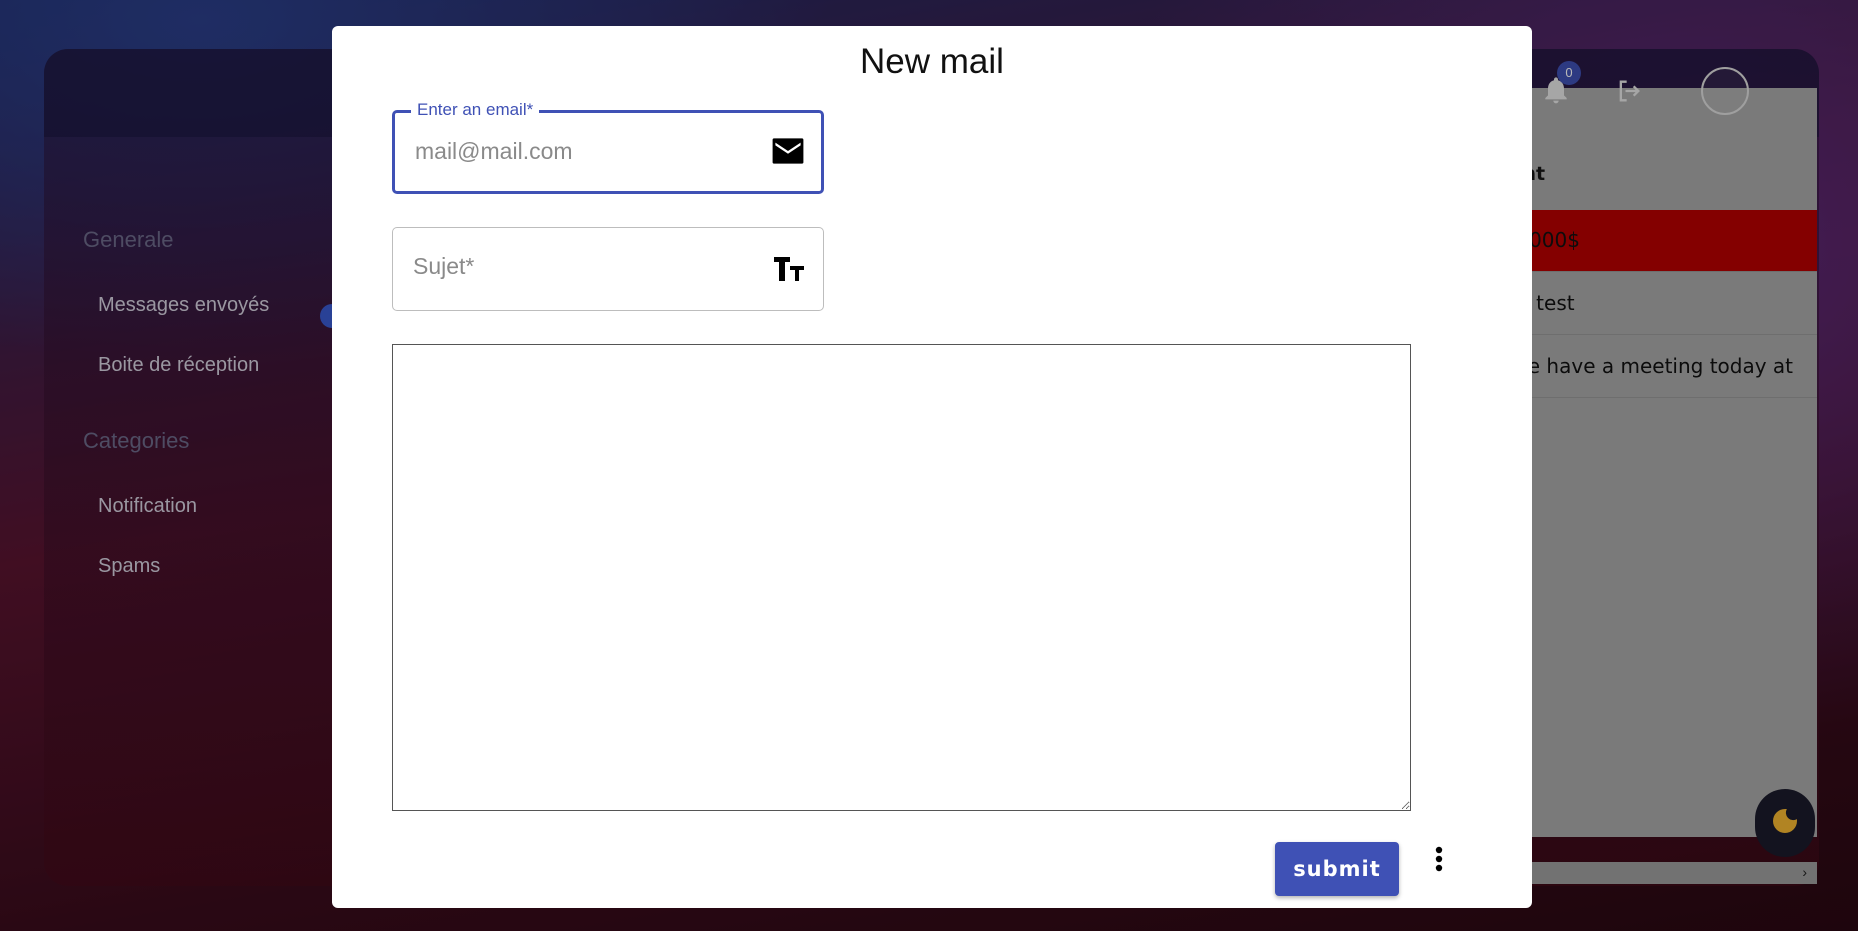 Image resolution: width=1858 pixels, height=931 pixels. I want to click on email-field: Enter an email*, so click(608, 147).